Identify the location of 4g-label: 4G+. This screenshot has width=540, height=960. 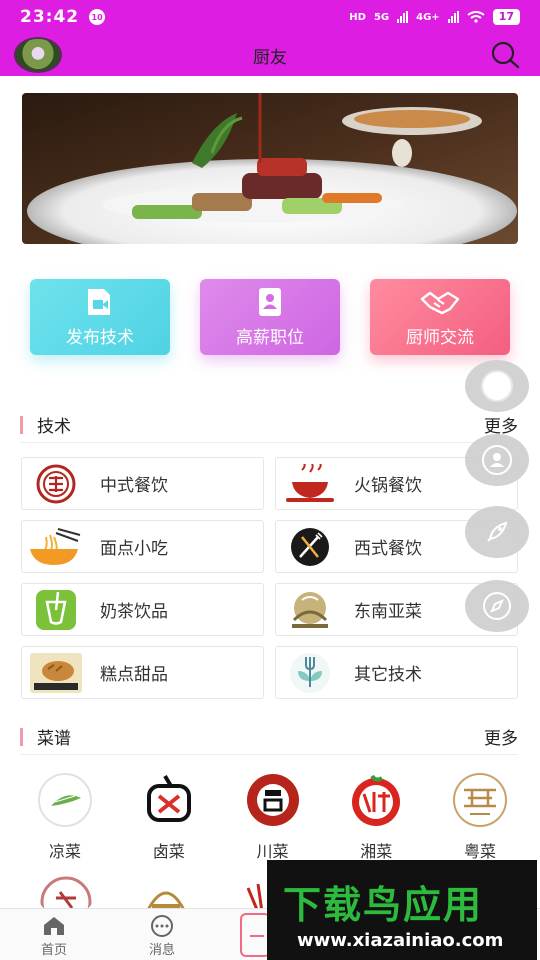
(428, 17).